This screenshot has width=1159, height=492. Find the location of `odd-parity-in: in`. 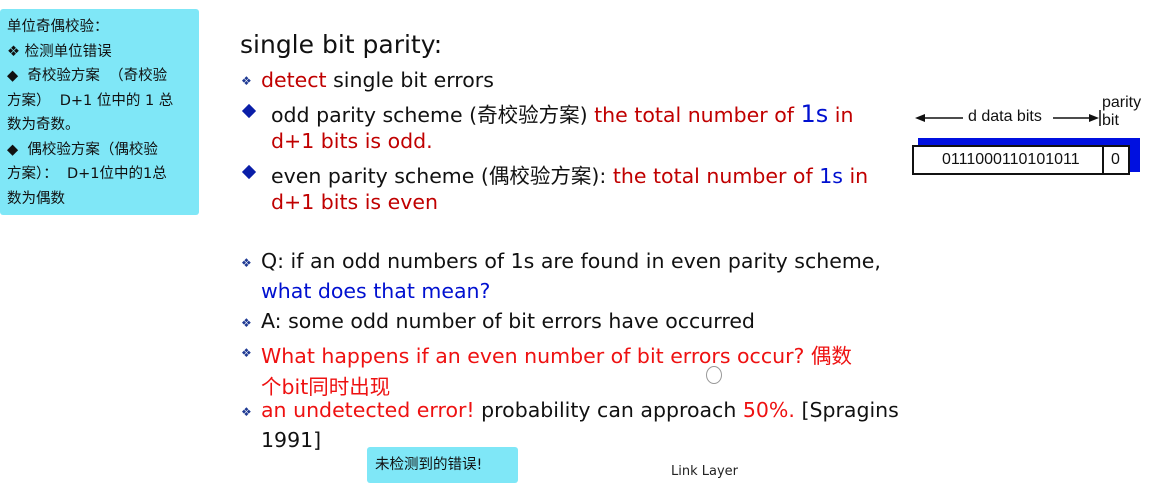

odd-parity-in: in is located at coordinates (841, 115).